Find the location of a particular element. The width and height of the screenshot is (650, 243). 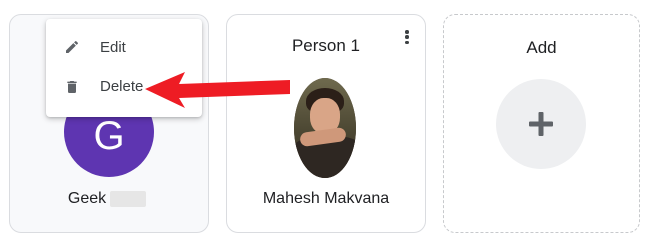

avatar-letter: G is located at coordinates (109, 135).